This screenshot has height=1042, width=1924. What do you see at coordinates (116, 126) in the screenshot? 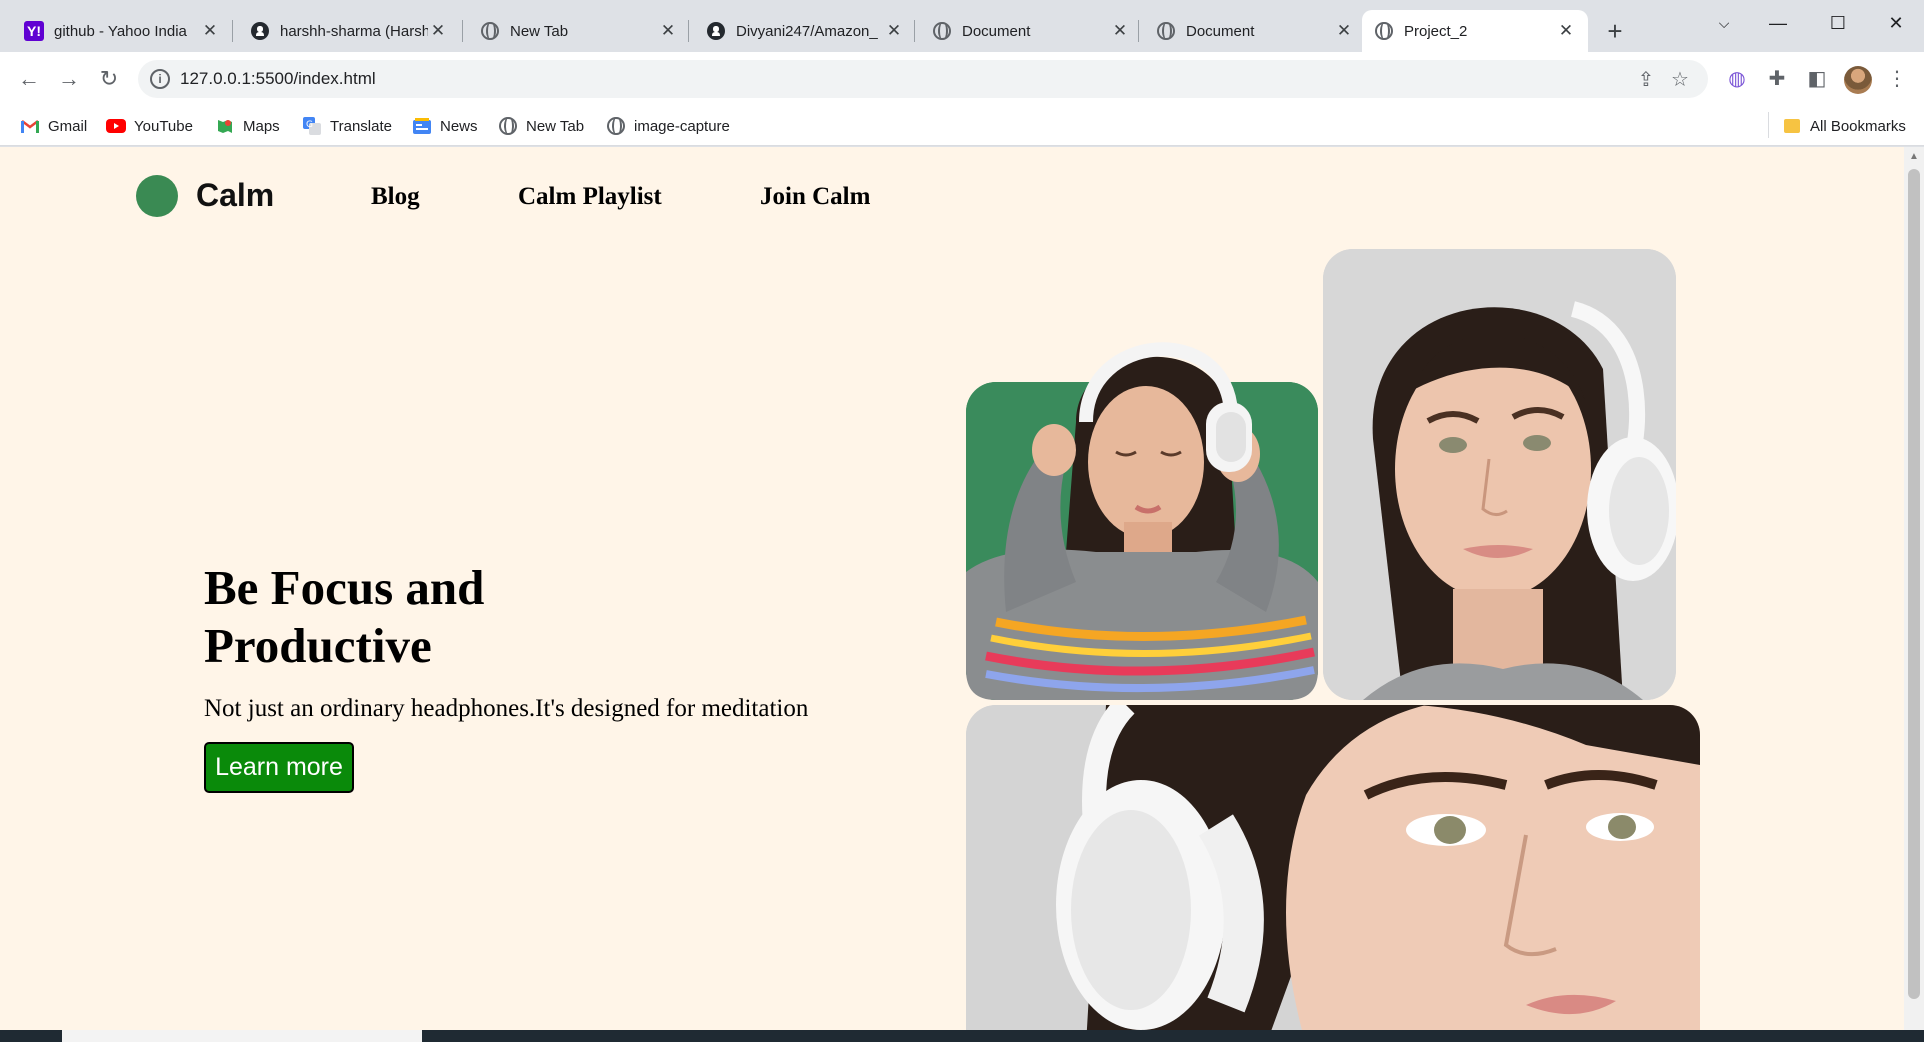
I see `youtube-icon` at bounding box center [116, 126].